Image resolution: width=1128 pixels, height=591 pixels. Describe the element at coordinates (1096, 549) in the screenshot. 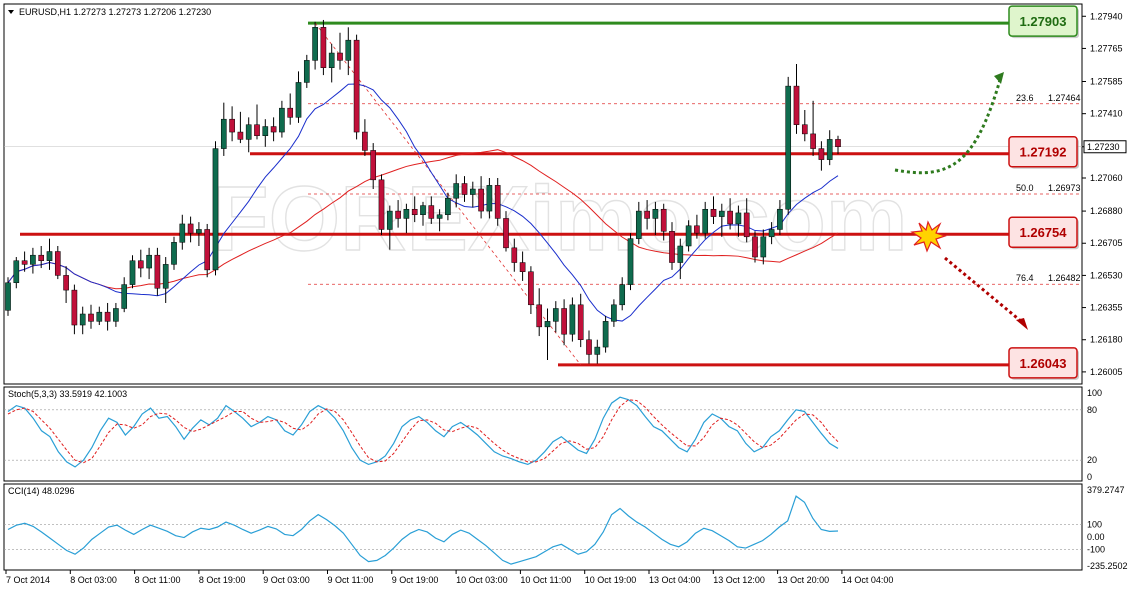

I see `cci-level-label: -100` at that location.